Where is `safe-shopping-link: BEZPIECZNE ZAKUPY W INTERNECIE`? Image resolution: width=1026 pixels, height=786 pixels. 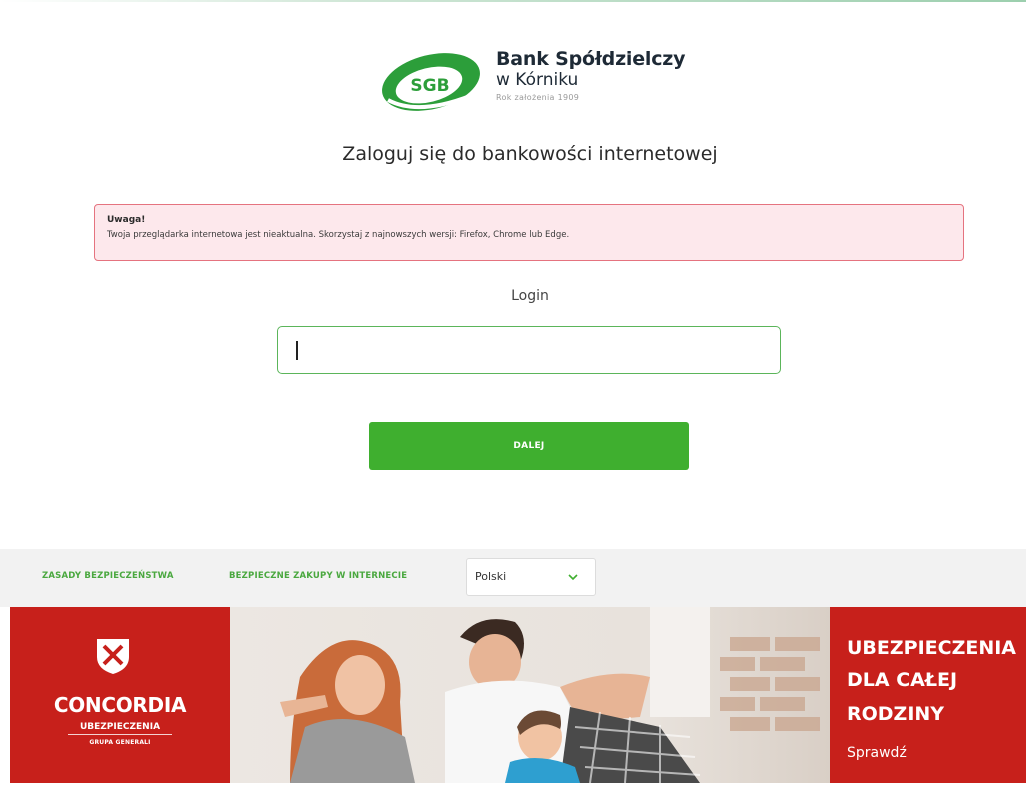 safe-shopping-link: BEZPIECZNE ZAKUPY W INTERNECIE is located at coordinates (318, 576).